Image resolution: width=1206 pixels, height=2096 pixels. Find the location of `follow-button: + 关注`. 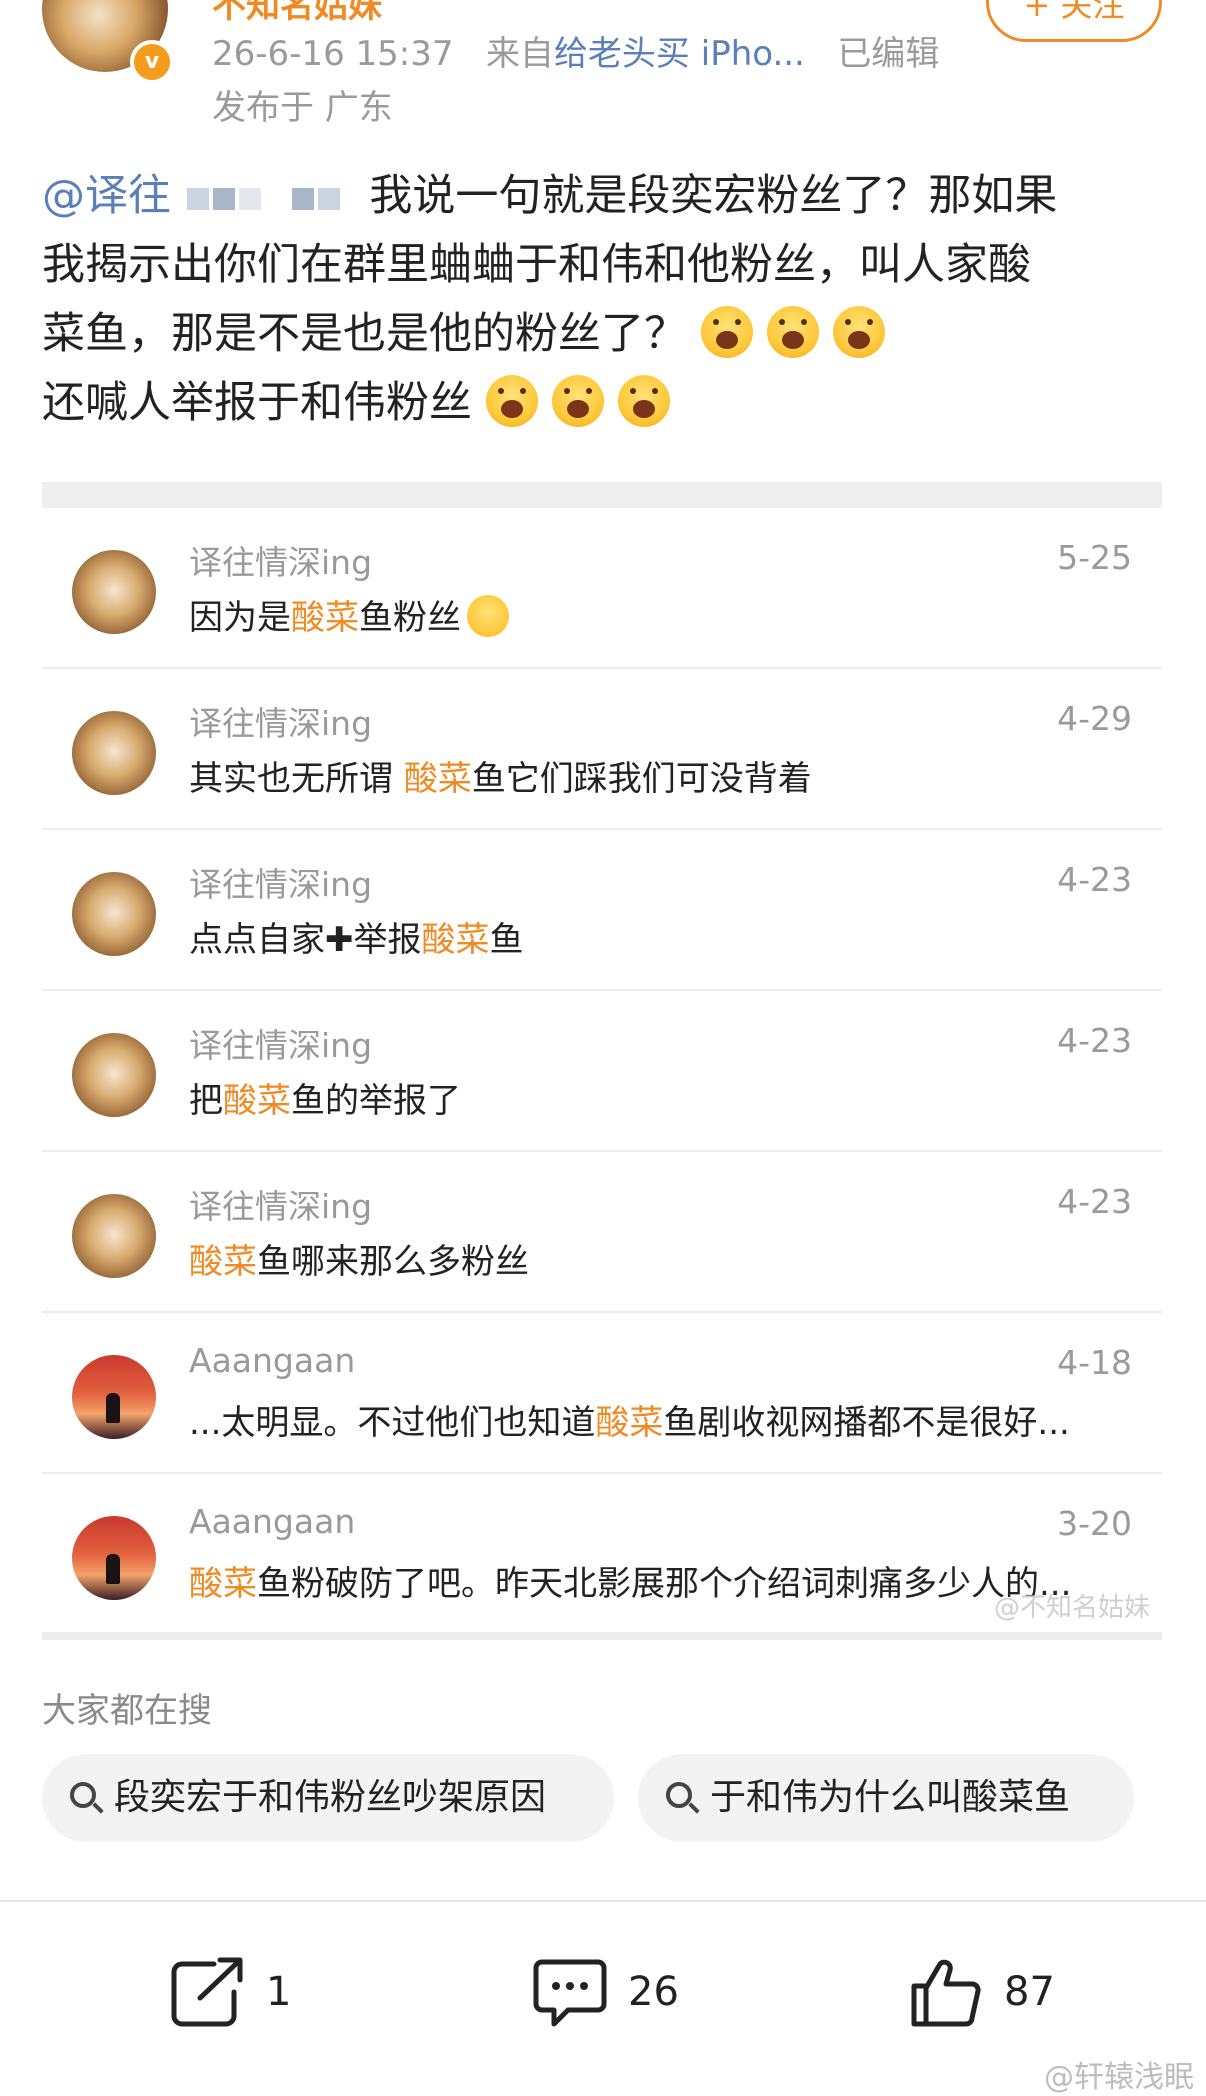

follow-button: + 关注 is located at coordinates (1074, 21).